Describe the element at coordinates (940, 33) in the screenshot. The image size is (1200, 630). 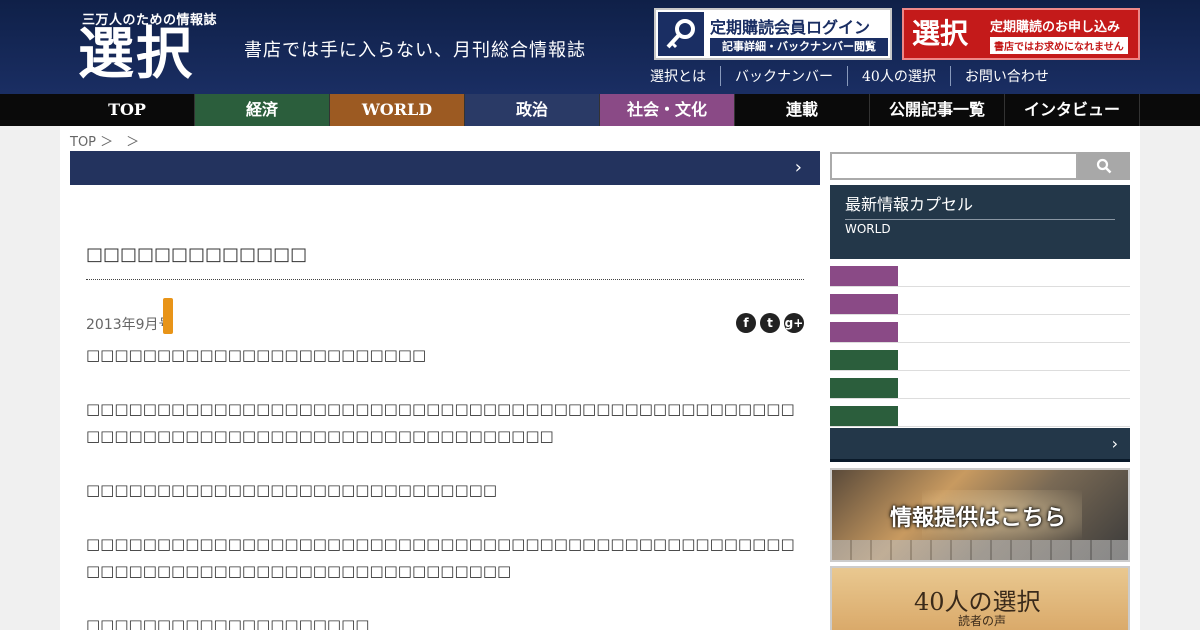
I see `subscribe-logo: 選択` at that location.